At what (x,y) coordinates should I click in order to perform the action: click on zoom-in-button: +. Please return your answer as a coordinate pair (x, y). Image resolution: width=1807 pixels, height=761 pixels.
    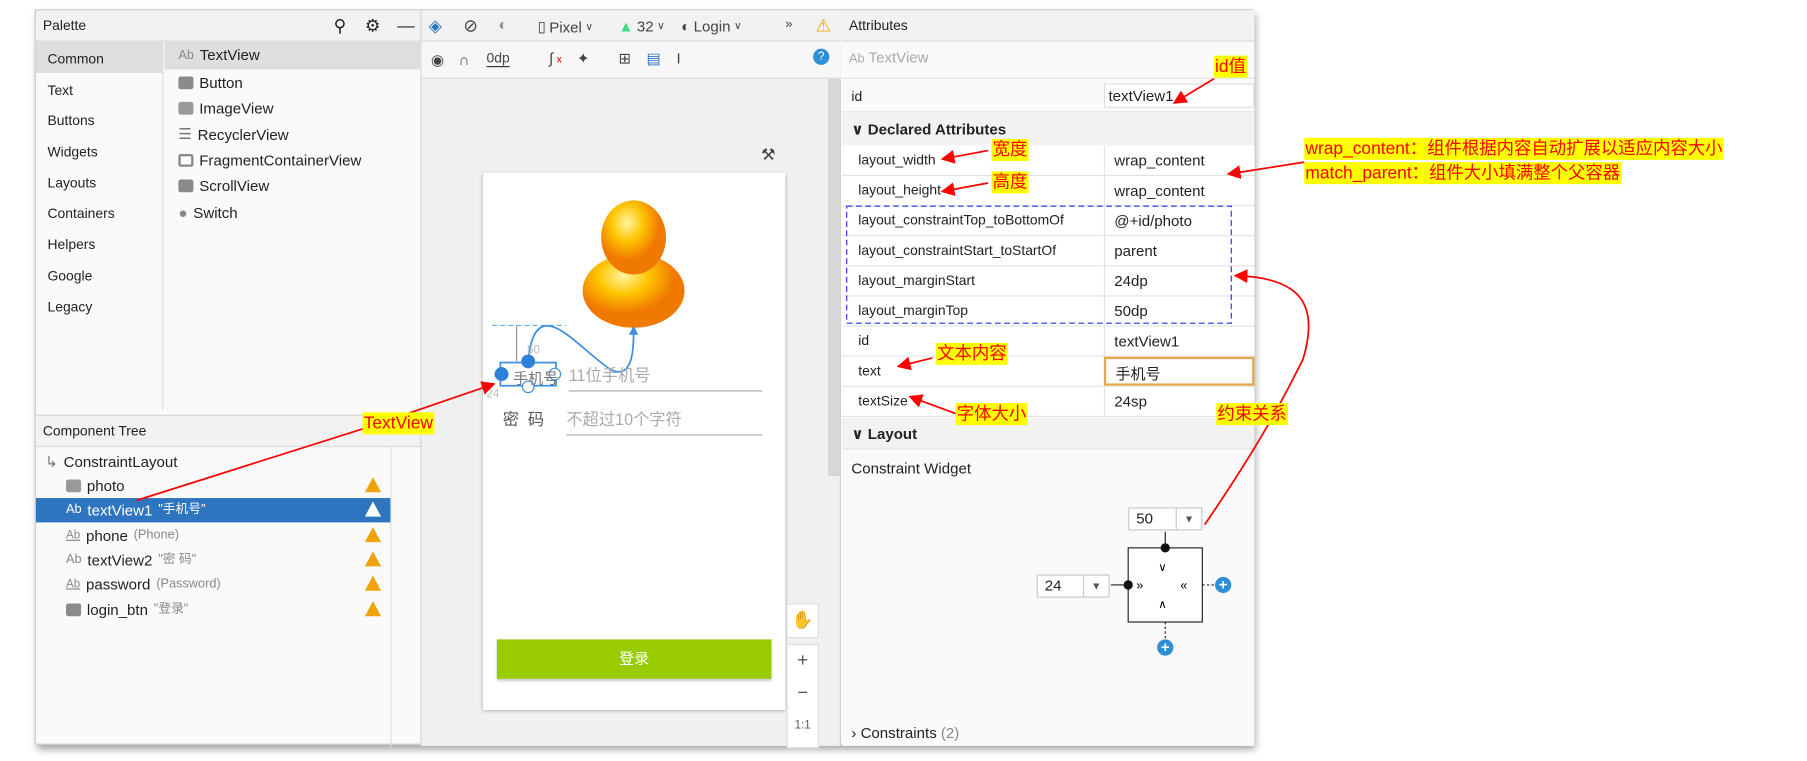
    Looking at the image, I should click on (803, 661).